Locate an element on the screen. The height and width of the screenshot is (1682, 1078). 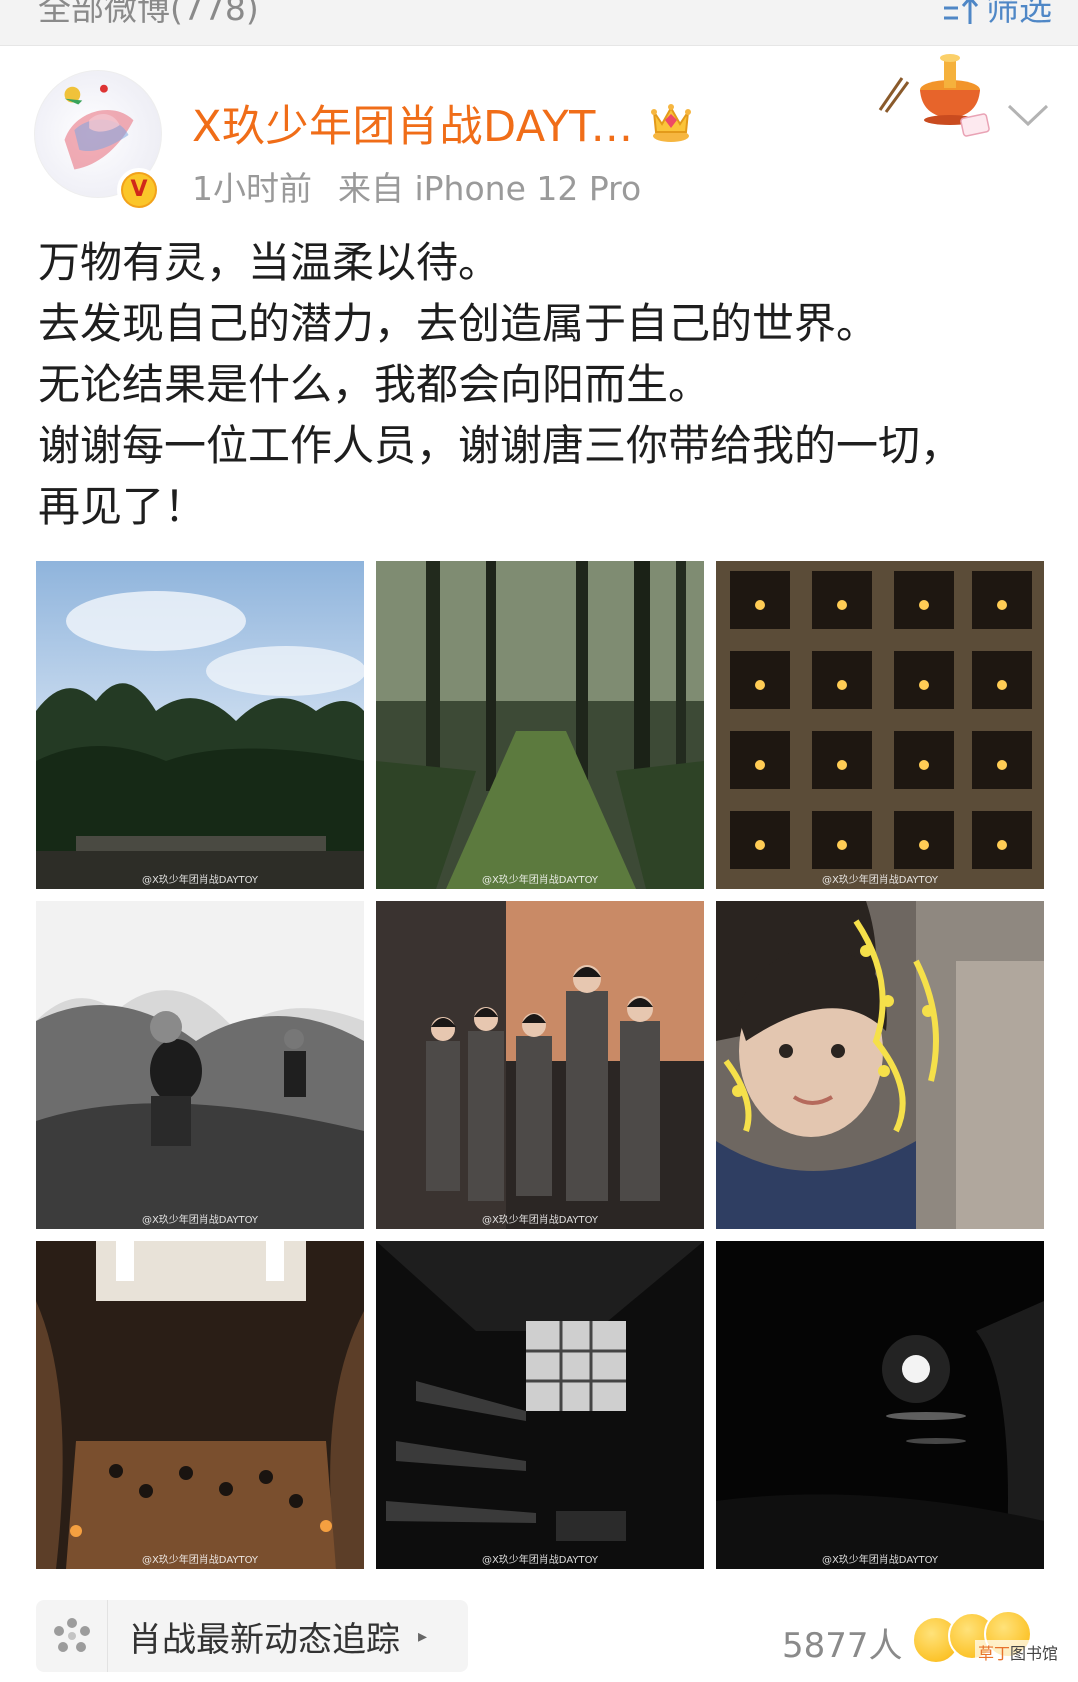
post-source: 来自 iPhone 12 Pro is located at coordinates (490, 188).